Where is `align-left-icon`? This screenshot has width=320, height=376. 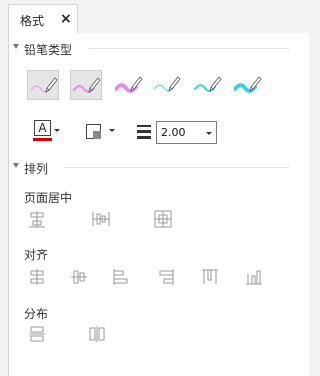
align-left-icon is located at coordinates (37, 277).